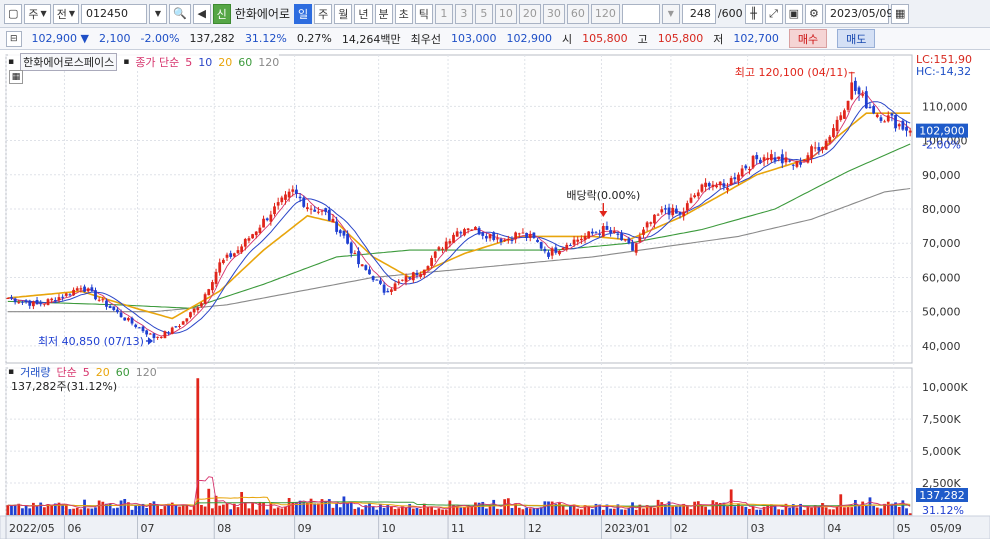 The width and height of the screenshot is (990, 539). What do you see at coordinates (179, 13) in the screenshot?
I see `search-icon: 🔍` at bounding box center [179, 13].